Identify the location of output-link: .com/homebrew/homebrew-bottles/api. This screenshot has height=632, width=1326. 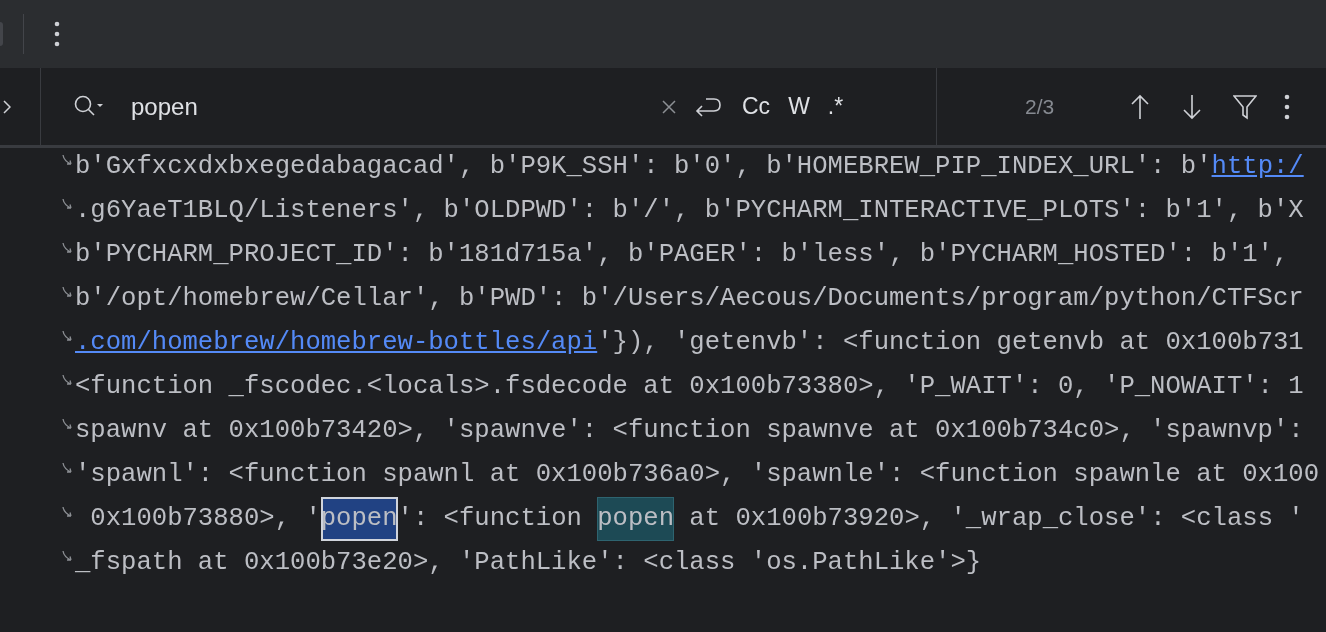
(336, 343).